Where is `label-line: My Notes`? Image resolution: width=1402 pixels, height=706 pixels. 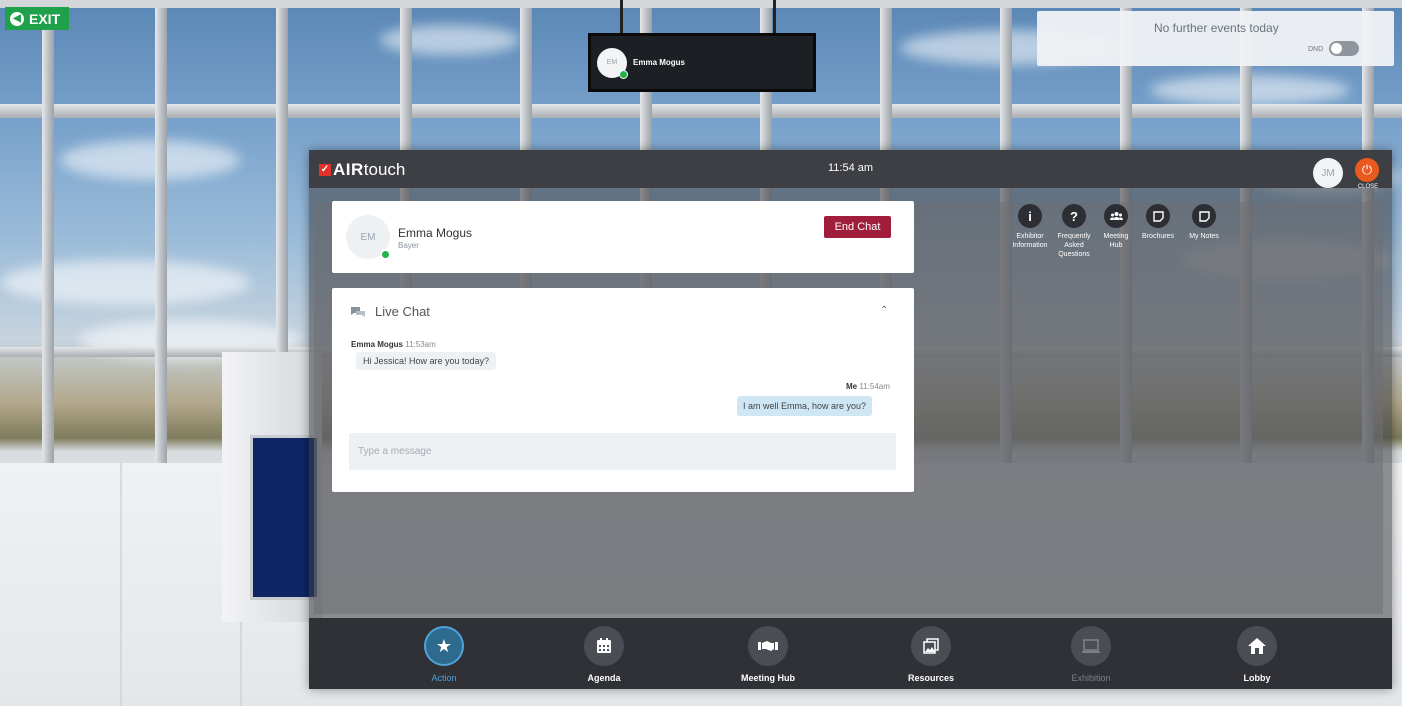 label-line: My Notes is located at coordinates (1204, 236).